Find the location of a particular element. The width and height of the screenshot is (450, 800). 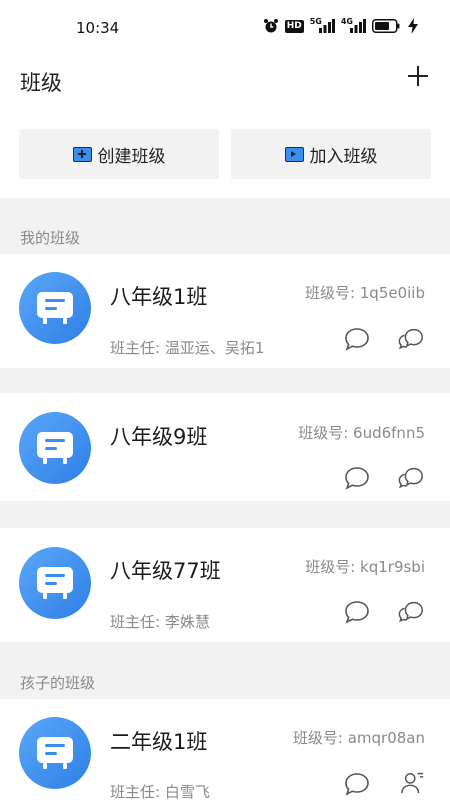

charging-icon is located at coordinates (413, 26).